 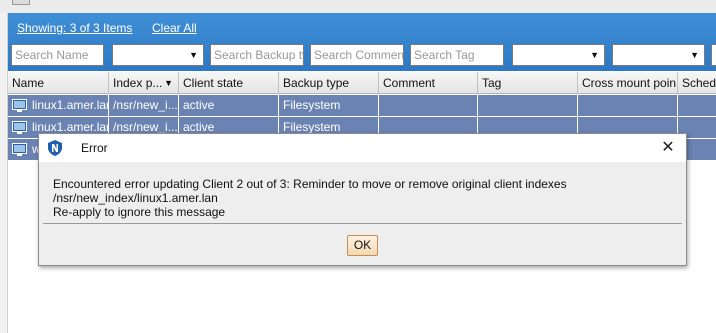 I want to click on sched-filter-input, so click(x=713, y=55).